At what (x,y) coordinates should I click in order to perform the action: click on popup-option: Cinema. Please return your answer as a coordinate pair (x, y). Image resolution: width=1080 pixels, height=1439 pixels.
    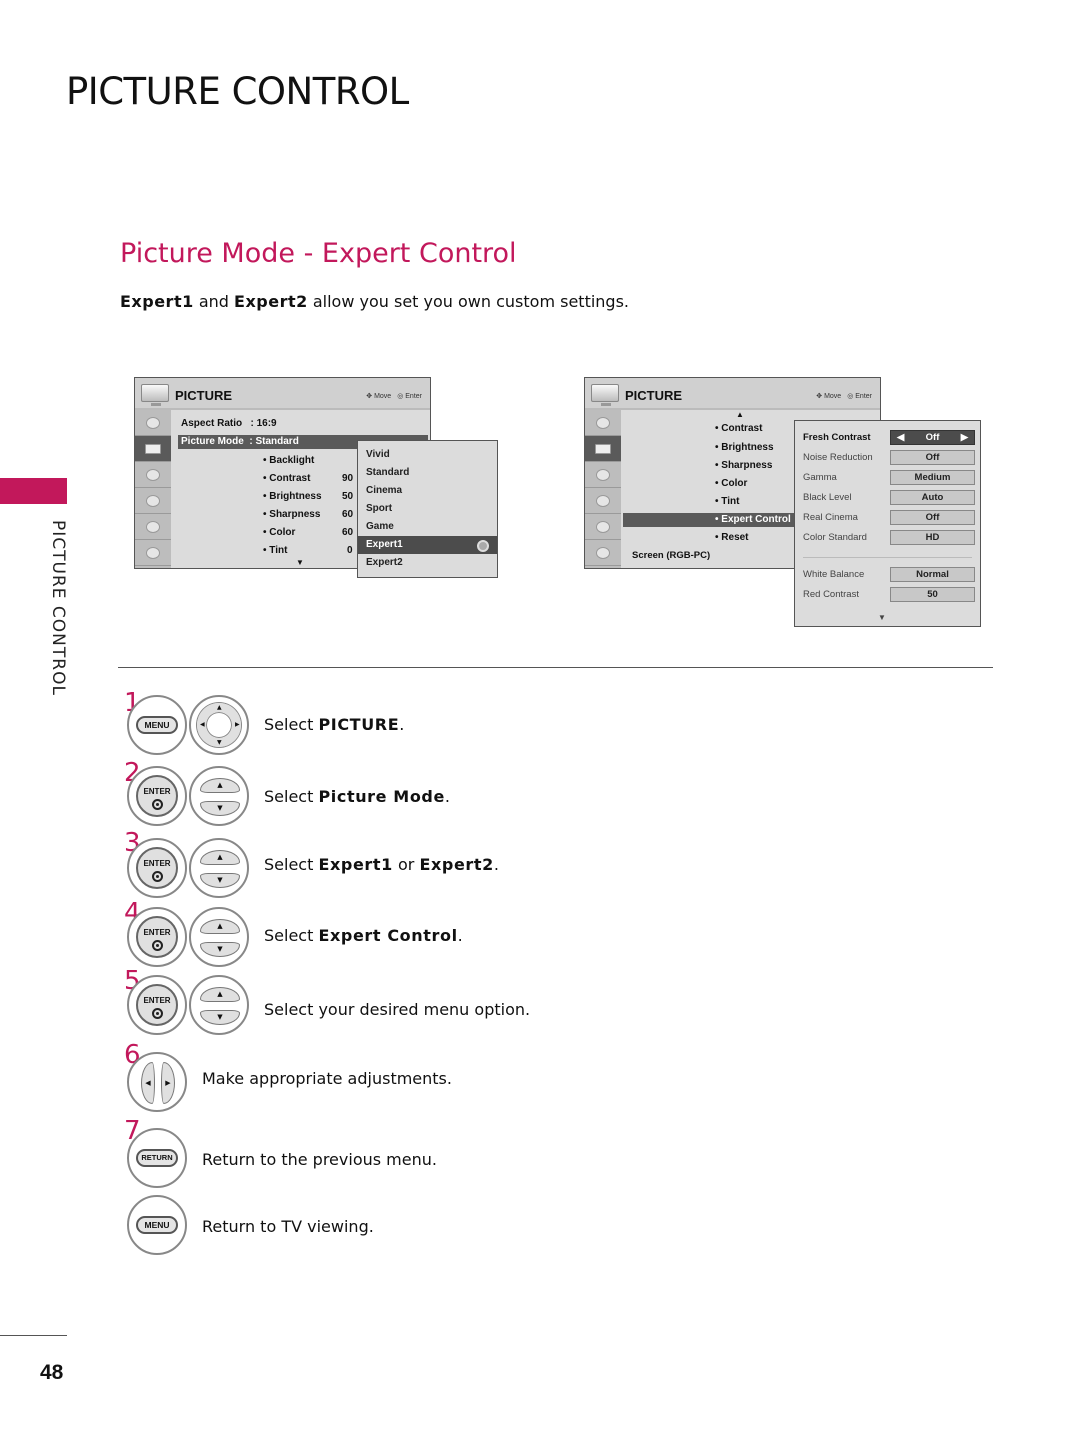
    Looking at the image, I should click on (427, 491).